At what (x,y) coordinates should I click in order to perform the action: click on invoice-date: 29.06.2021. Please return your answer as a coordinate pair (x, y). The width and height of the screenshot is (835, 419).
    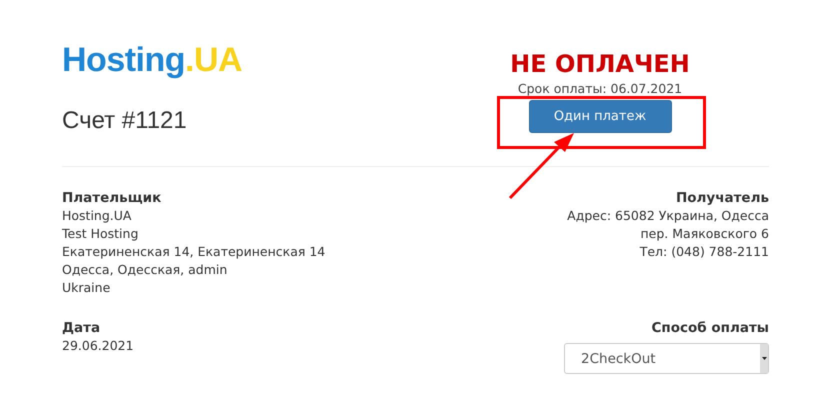
    Looking at the image, I should click on (98, 346).